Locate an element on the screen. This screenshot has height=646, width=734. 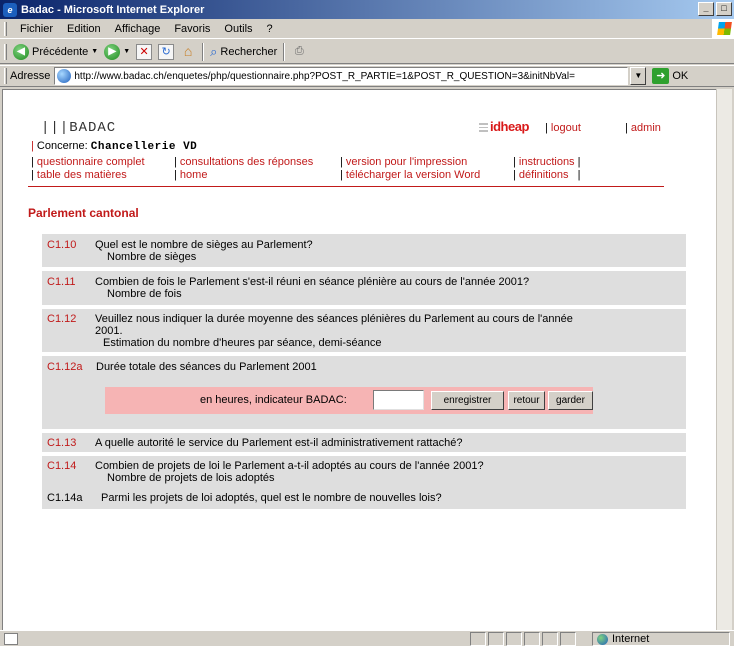
logout-link: logout is located at coordinates (566, 128).